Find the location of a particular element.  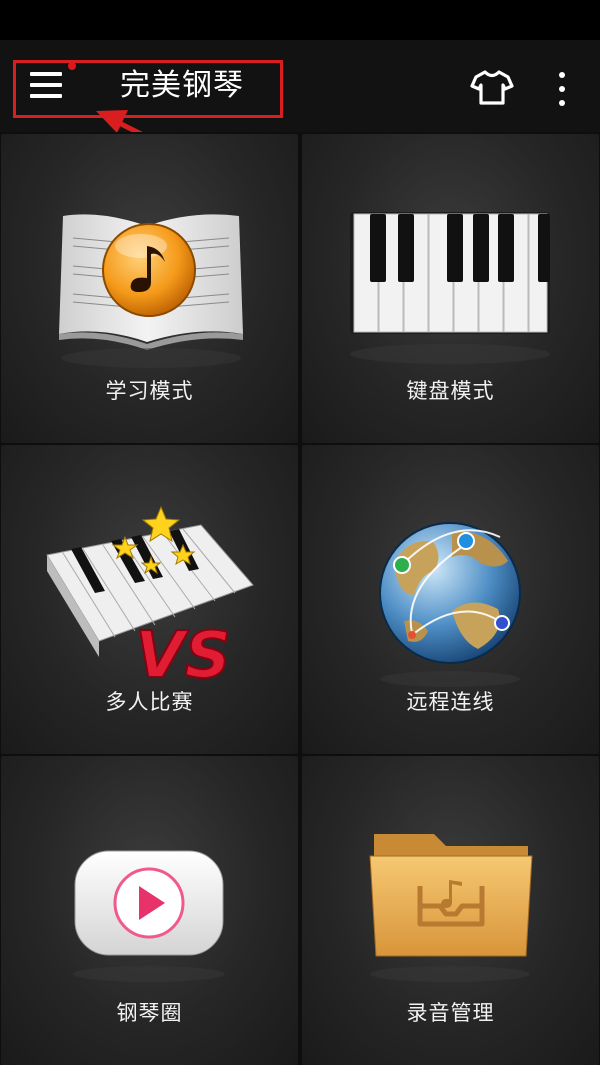

tshirt-icon is located at coordinates (492, 87).